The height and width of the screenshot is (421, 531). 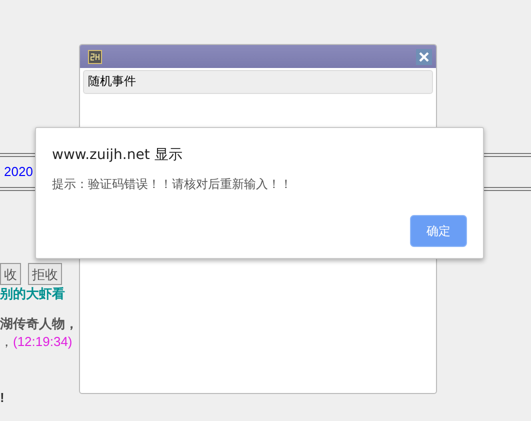 I want to click on close-button, so click(x=424, y=56).